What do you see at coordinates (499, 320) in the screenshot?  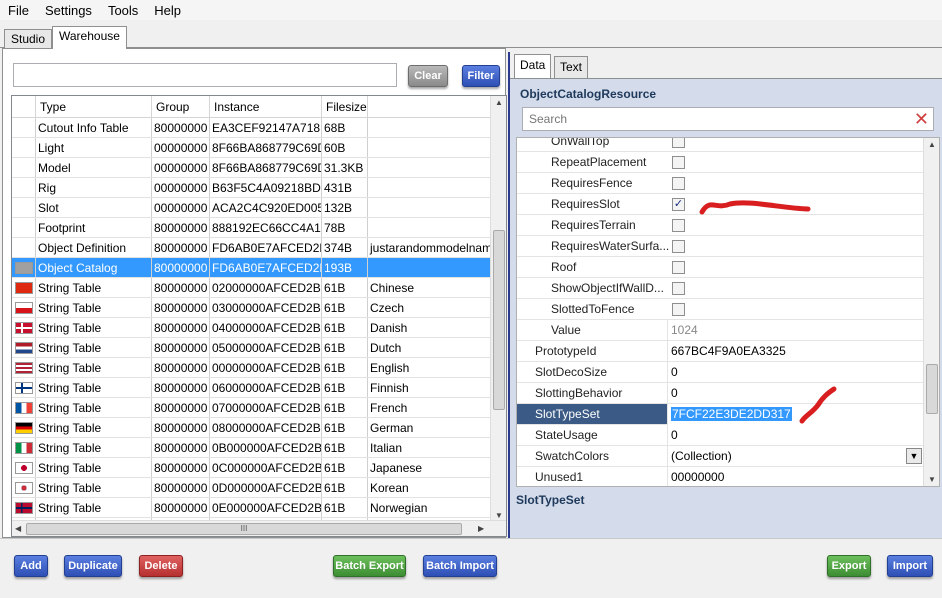 I see `table-vscroll-thumb` at bounding box center [499, 320].